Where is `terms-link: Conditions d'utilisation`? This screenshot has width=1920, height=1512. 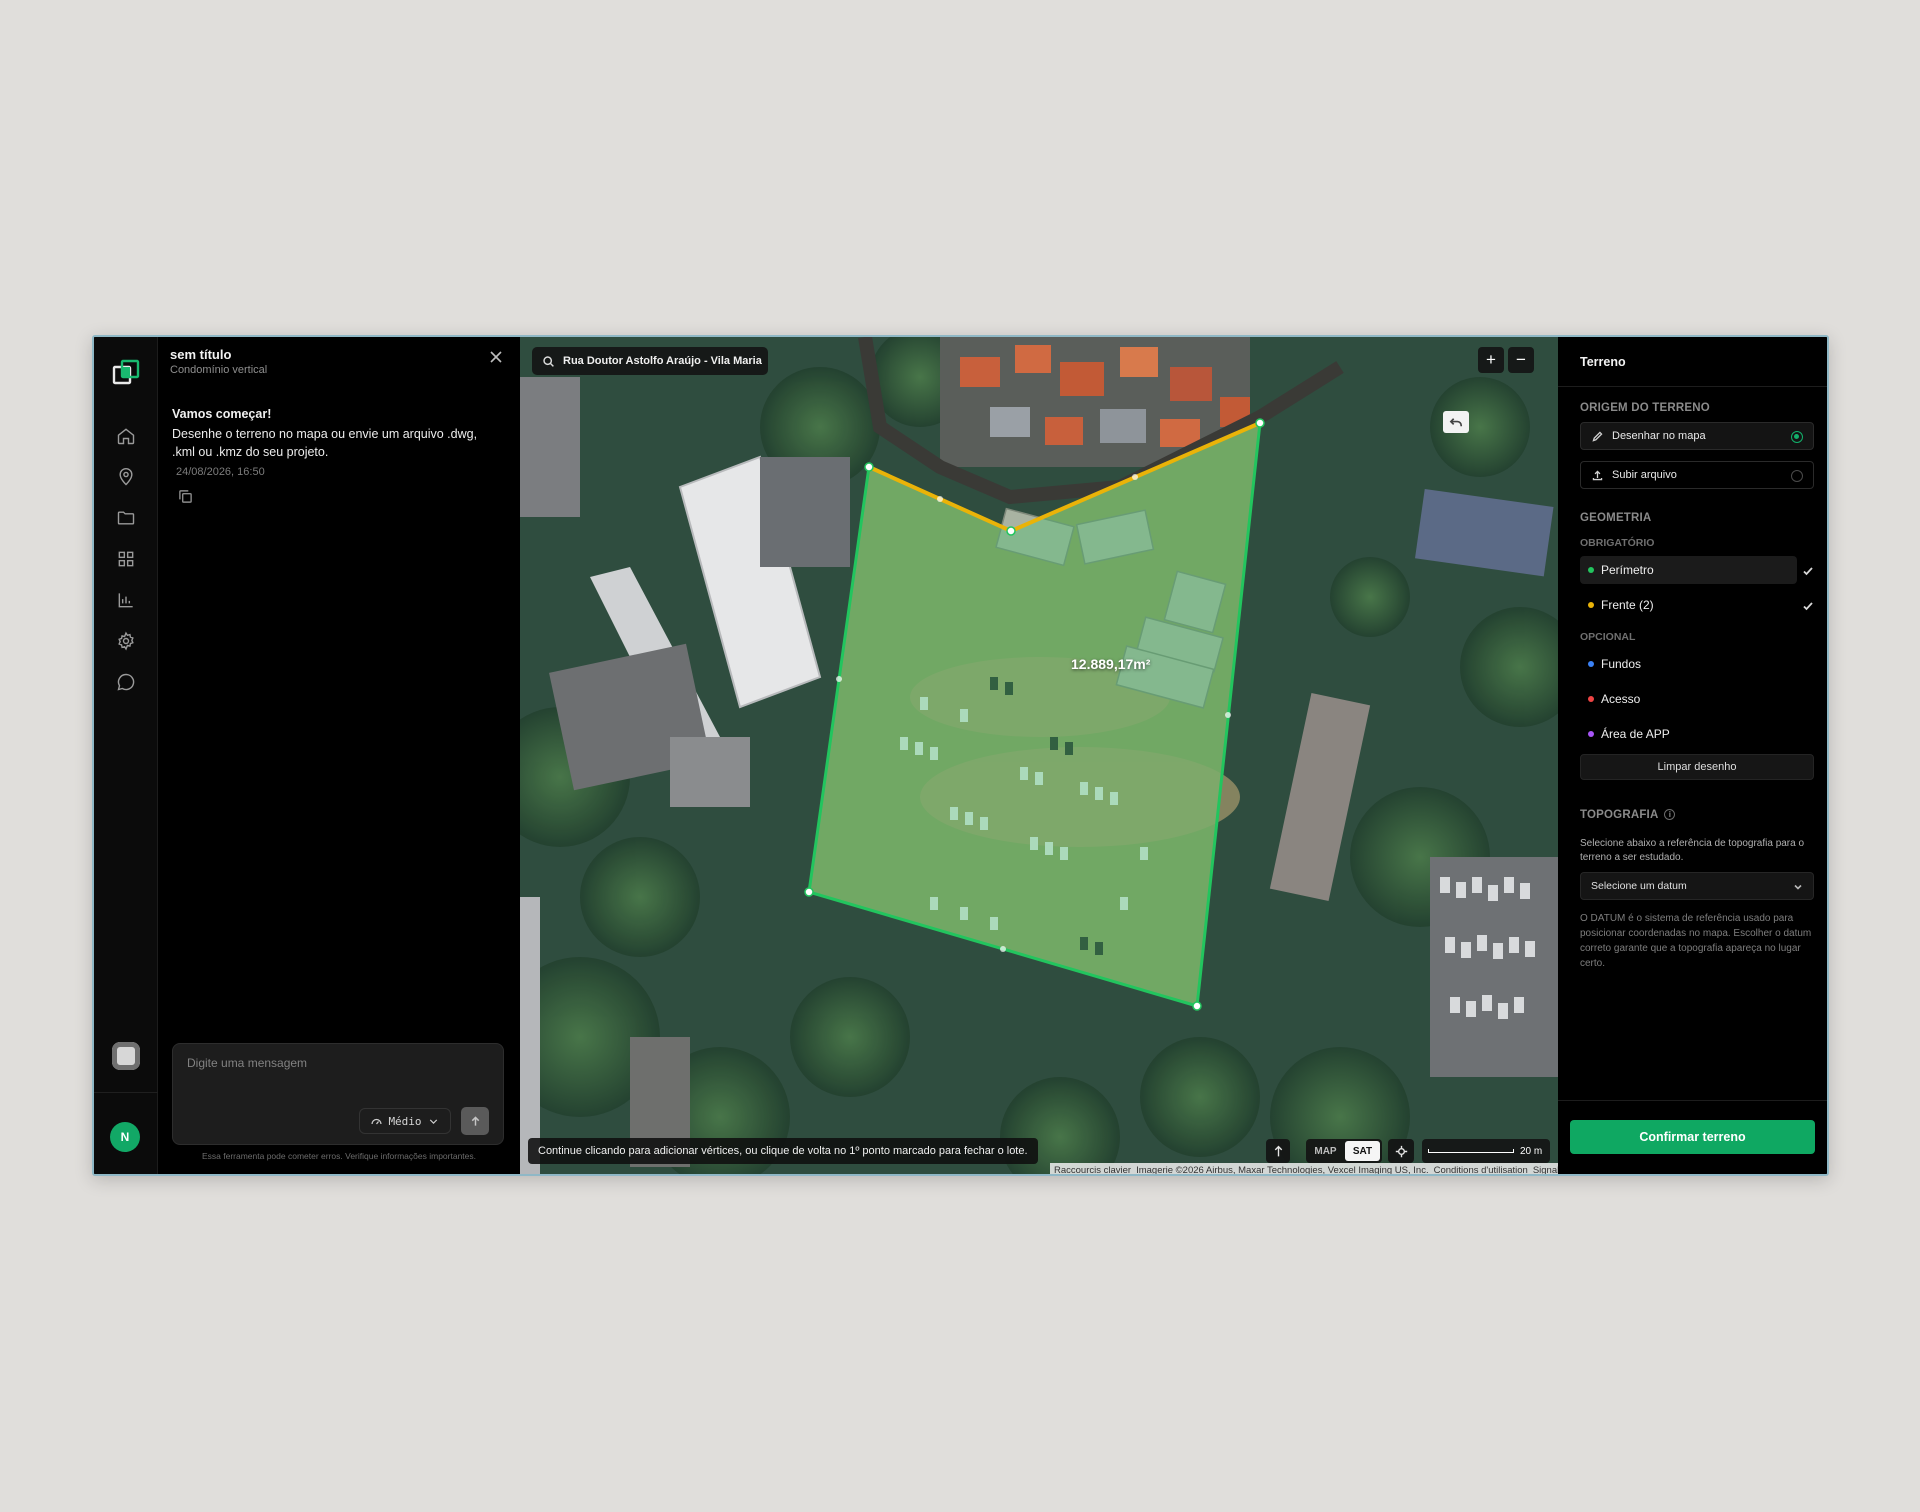
terms-link: Conditions d'utilisation is located at coordinates (1481, 1170).